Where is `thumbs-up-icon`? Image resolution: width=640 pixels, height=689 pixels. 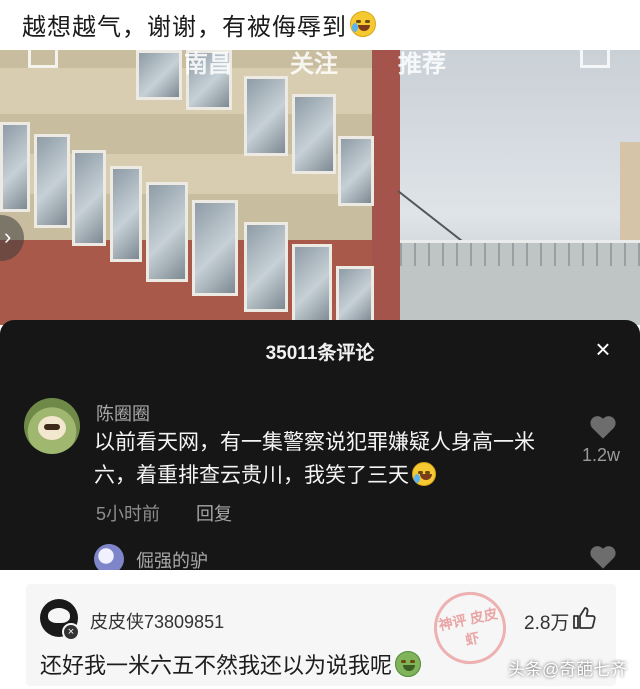 thumbs-up-icon is located at coordinates (584, 618).